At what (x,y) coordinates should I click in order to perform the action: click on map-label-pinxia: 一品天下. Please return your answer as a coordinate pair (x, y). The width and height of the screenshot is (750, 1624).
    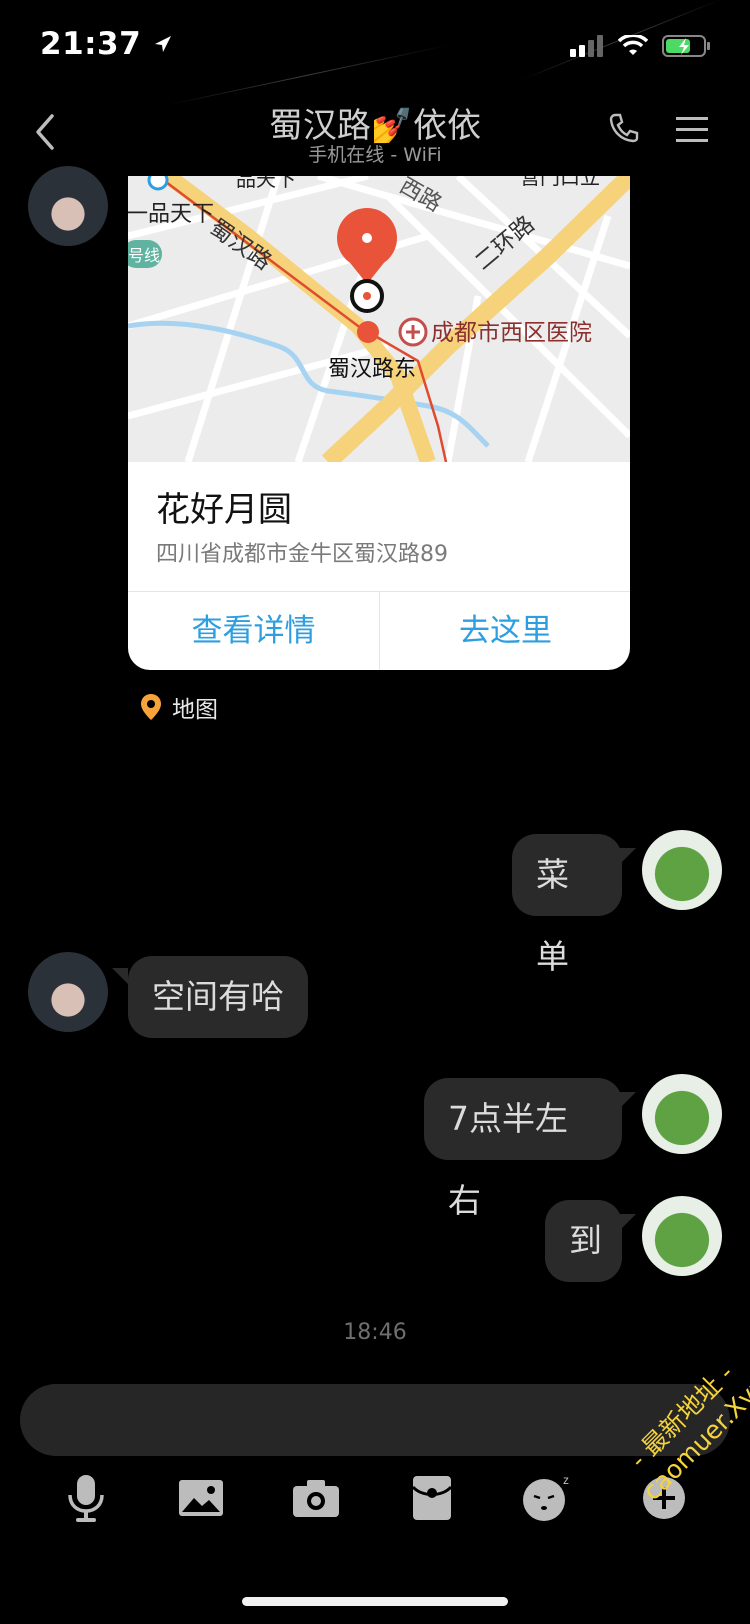
    Looking at the image, I should click on (171, 213).